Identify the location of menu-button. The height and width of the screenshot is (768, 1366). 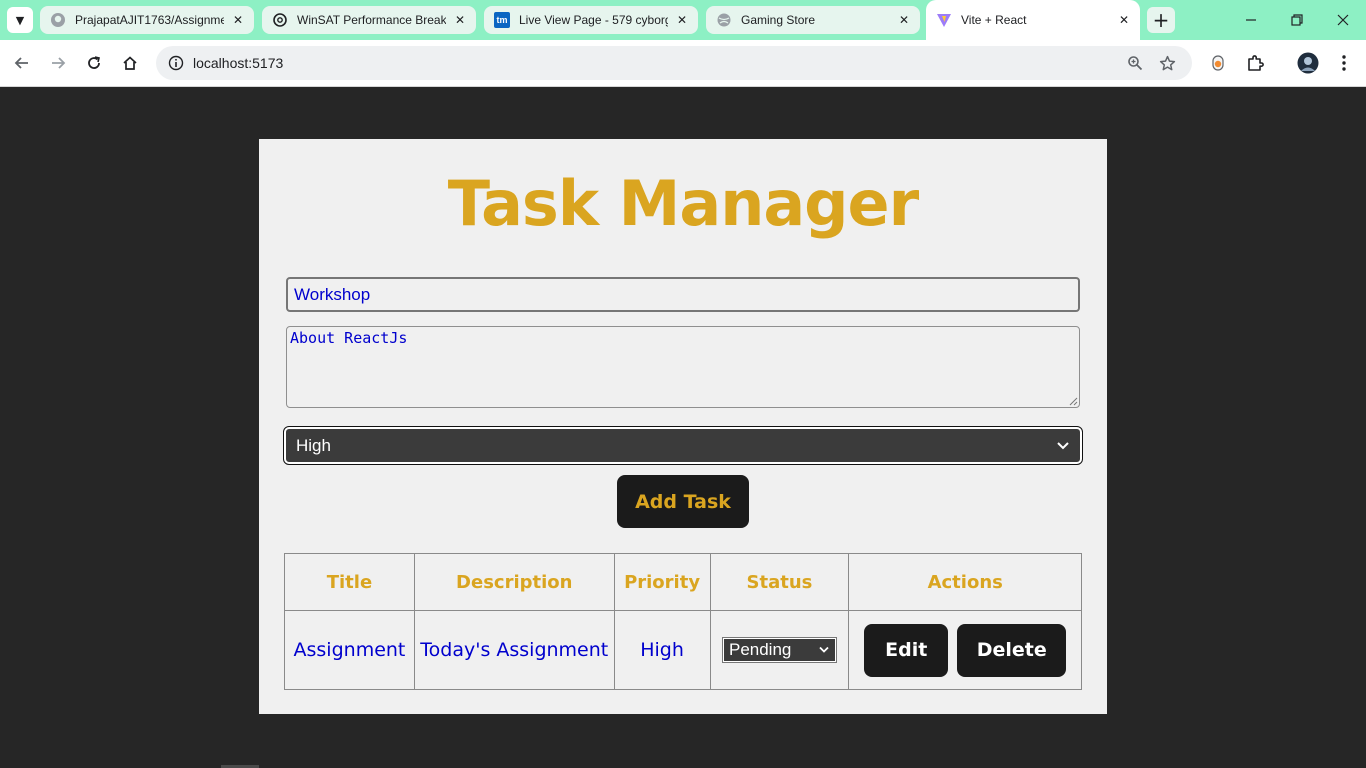
(1344, 63).